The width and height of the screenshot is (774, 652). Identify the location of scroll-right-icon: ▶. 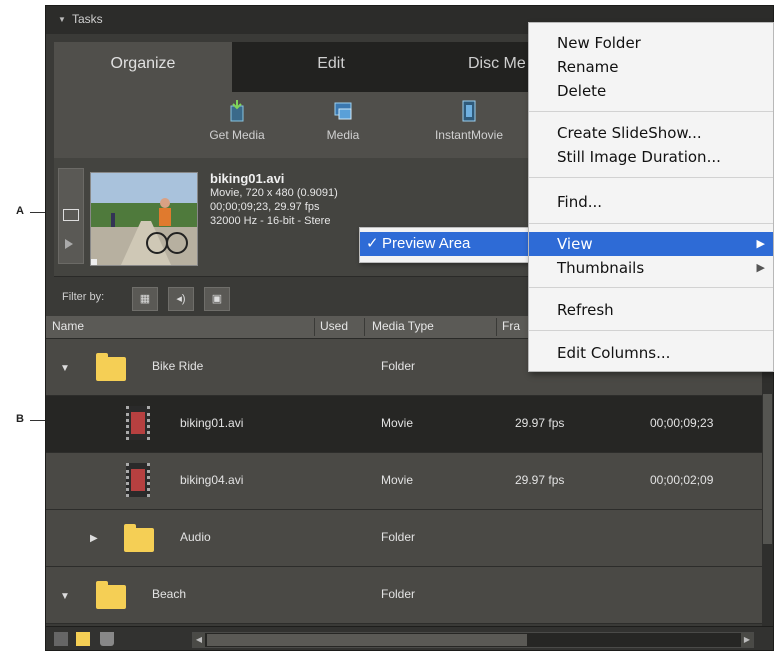
(747, 640).